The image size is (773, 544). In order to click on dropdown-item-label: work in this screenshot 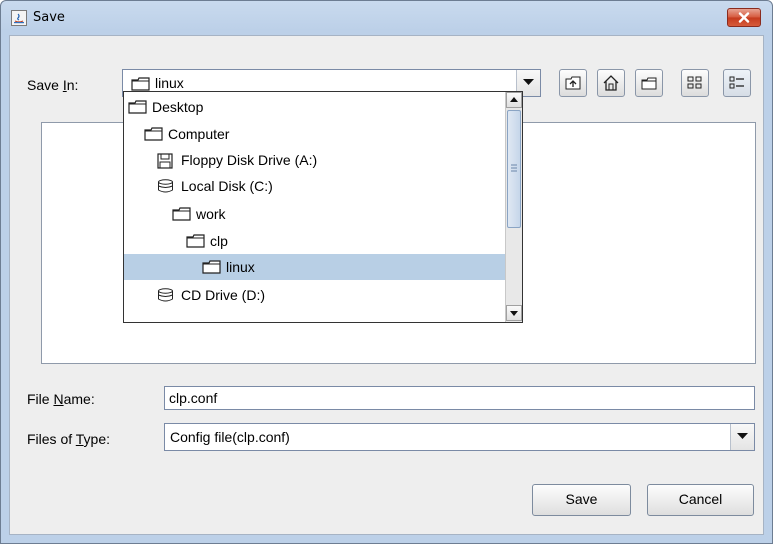, I will do `click(211, 214)`.